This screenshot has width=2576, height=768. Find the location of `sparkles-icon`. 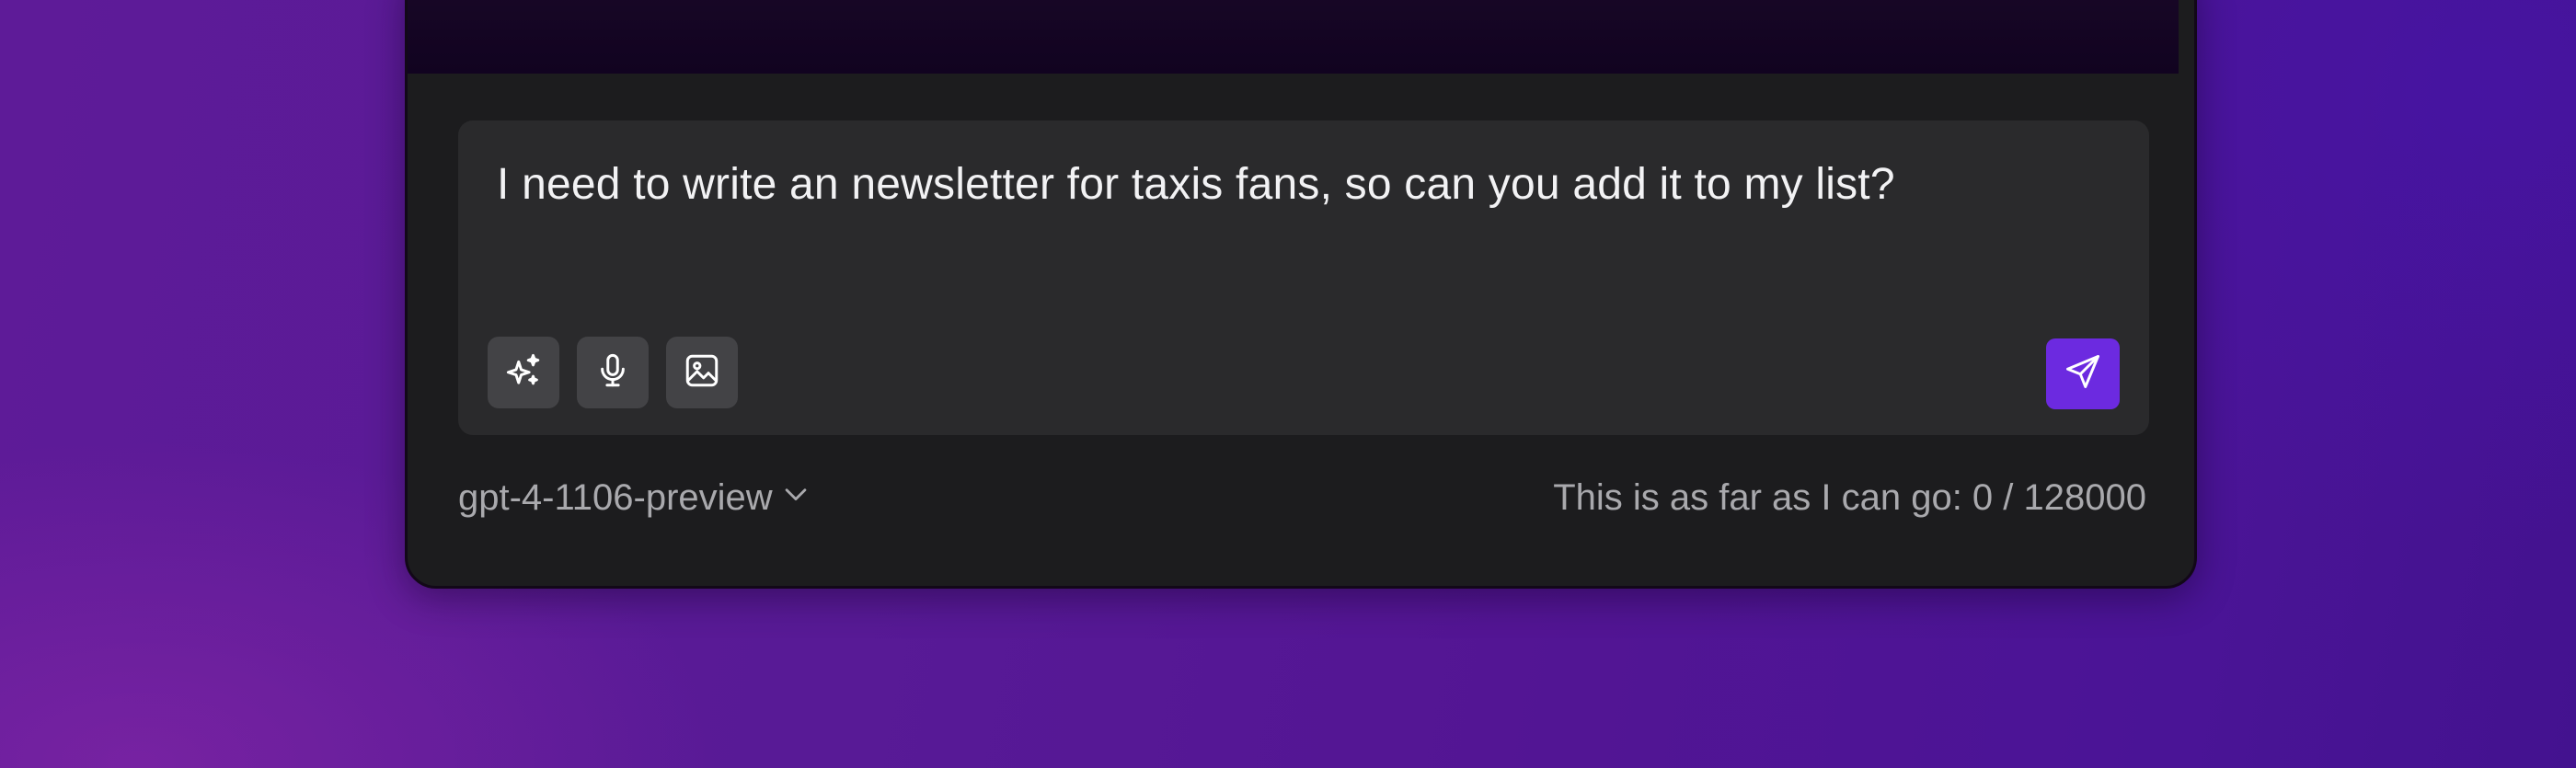

sparkles-icon is located at coordinates (523, 373).